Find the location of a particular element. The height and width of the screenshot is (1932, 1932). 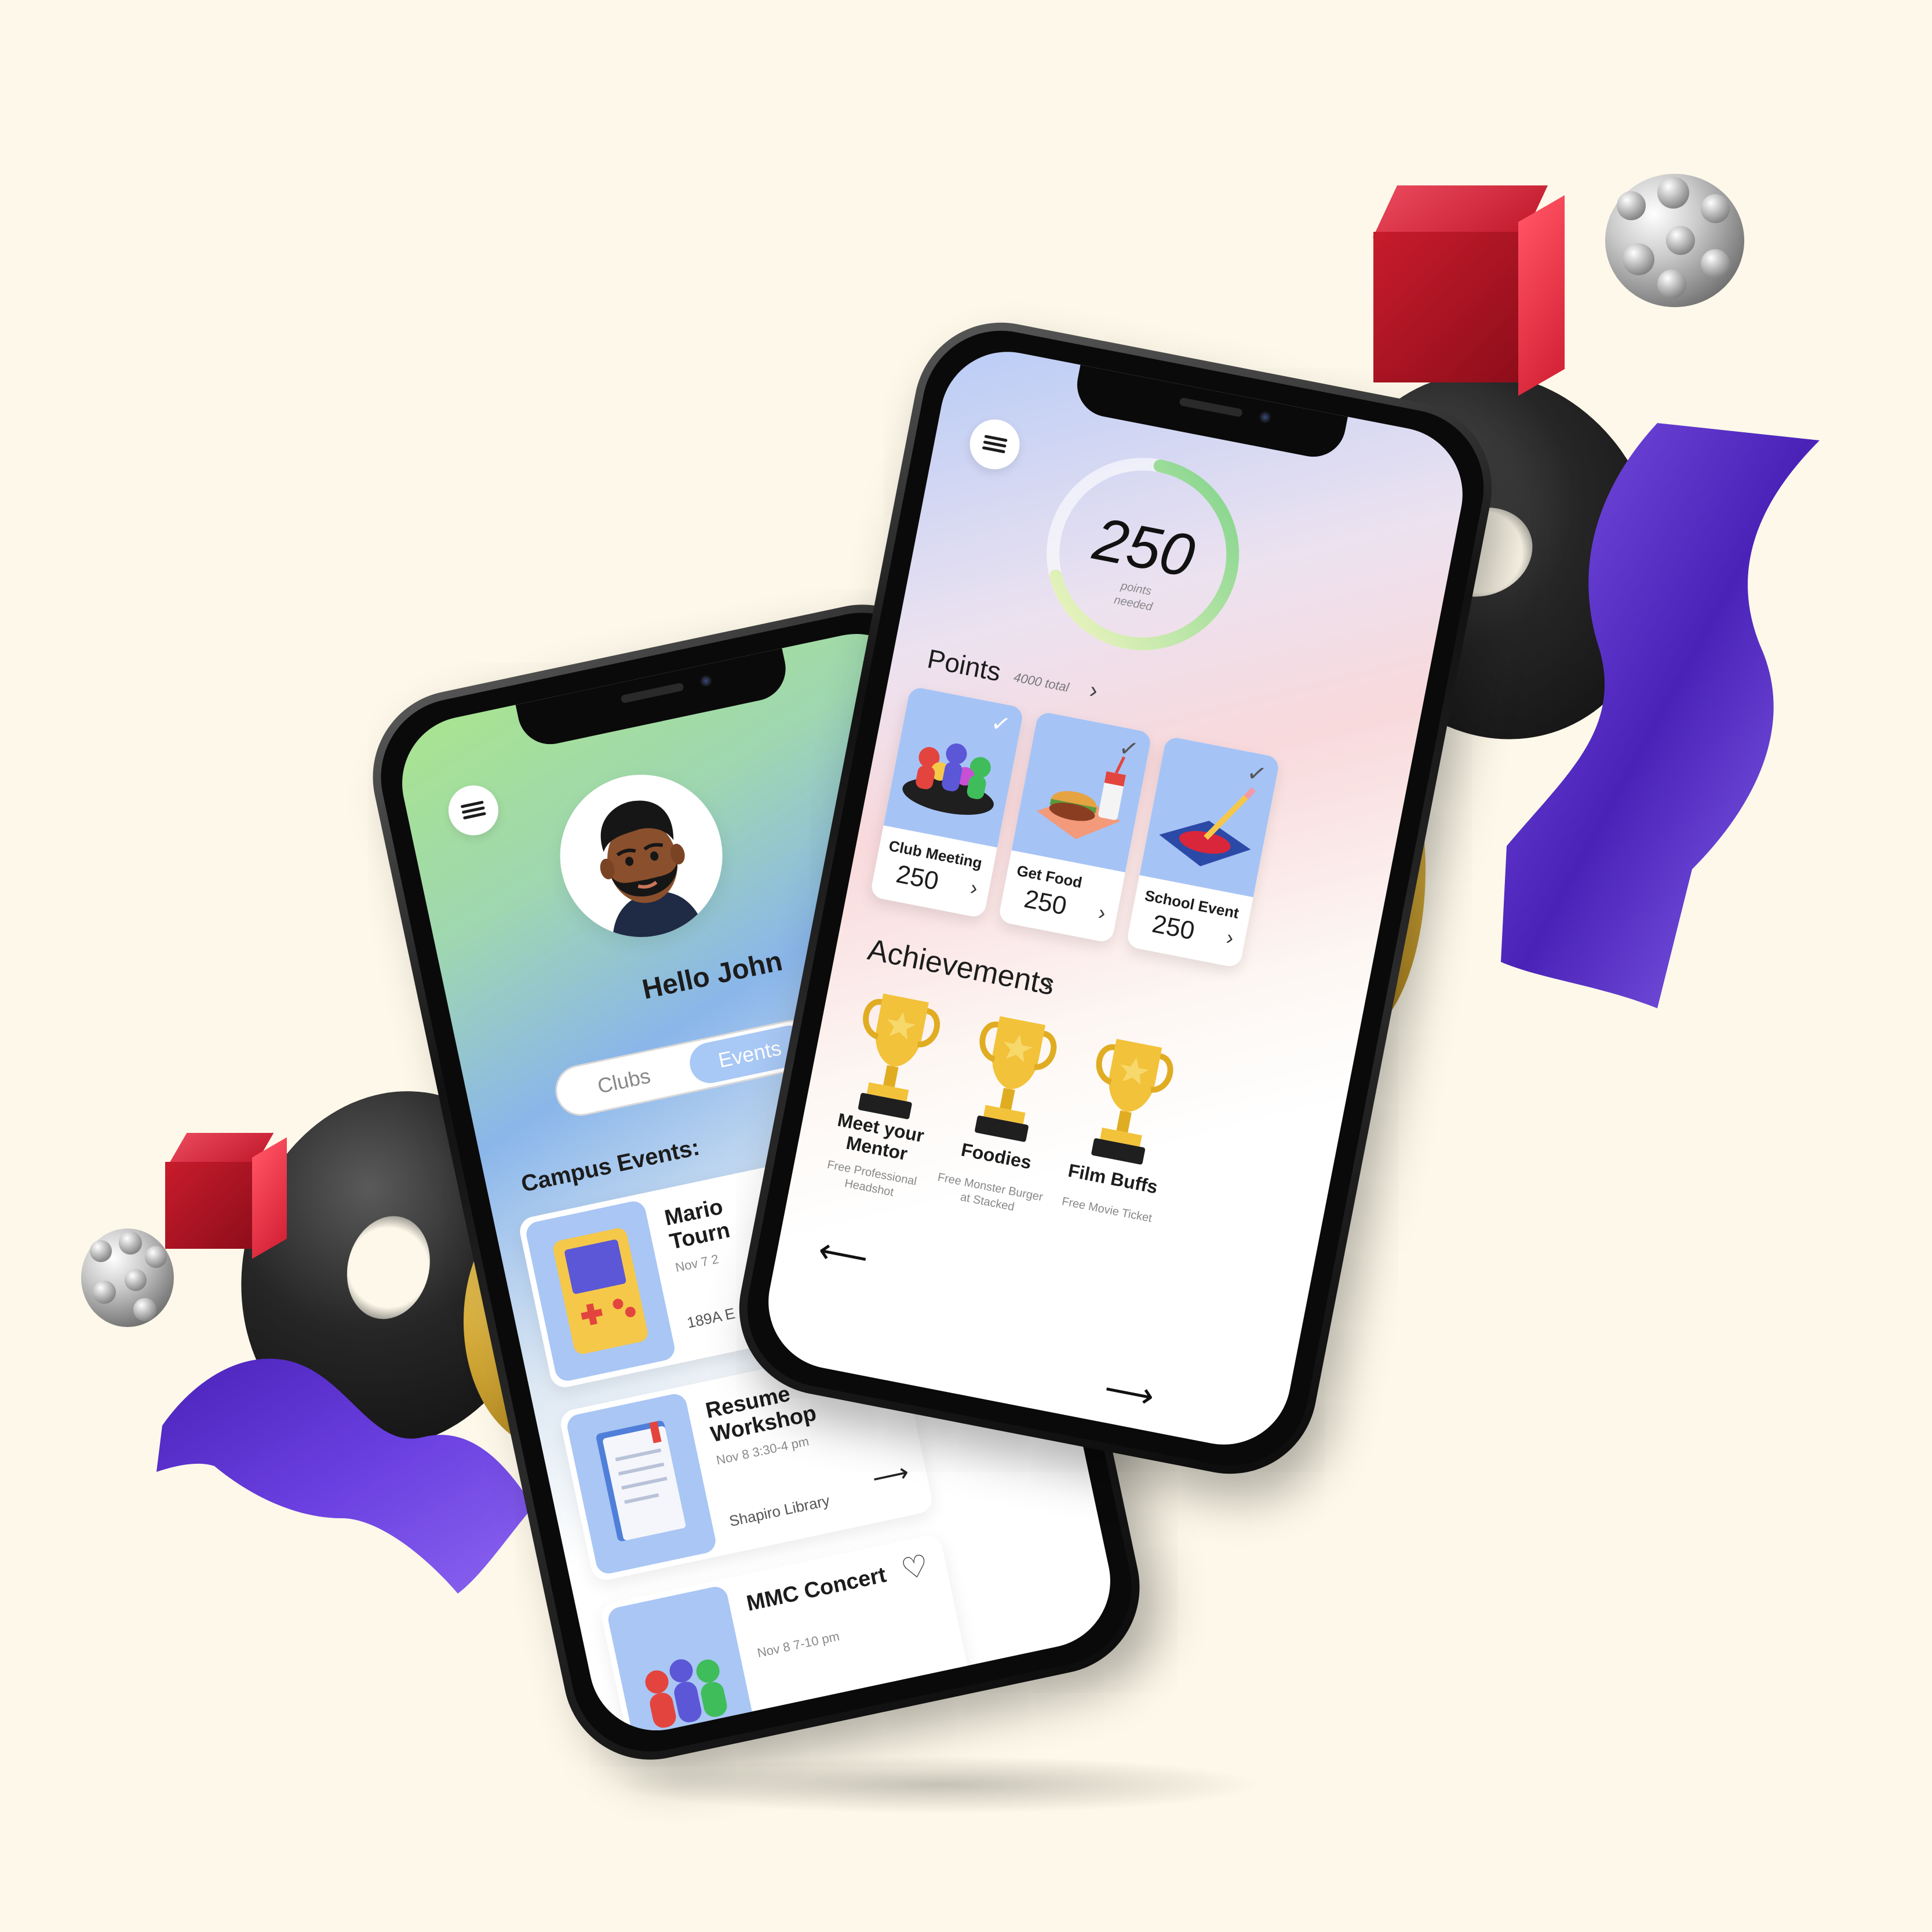

achievement-reward: Free Monster Burger at Stacked is located at coordinates (990, 1192).